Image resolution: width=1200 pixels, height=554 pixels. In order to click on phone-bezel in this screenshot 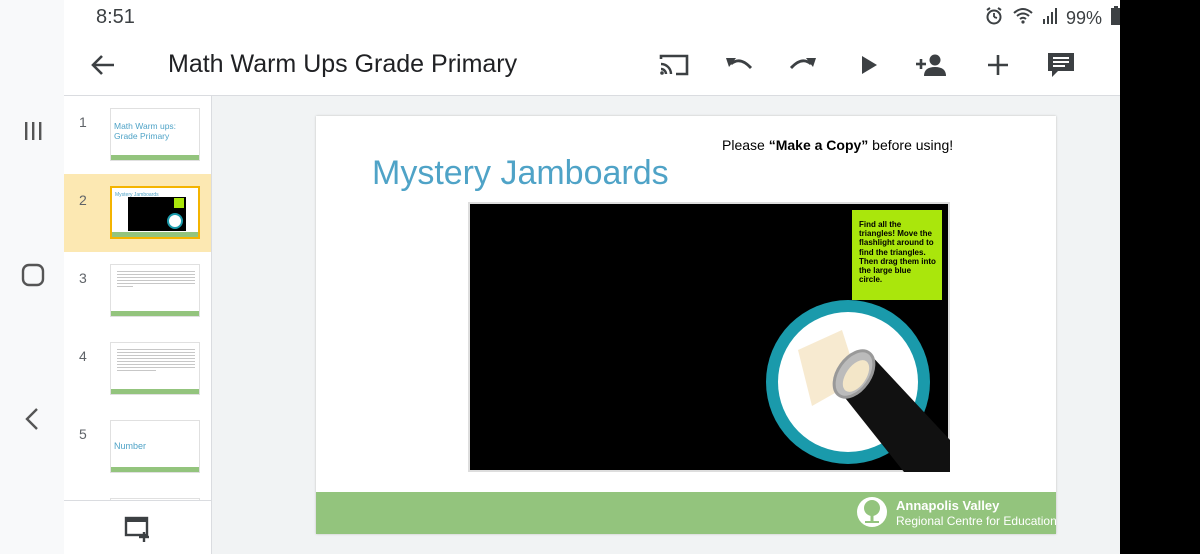, I will do `click(1160, 277)`.